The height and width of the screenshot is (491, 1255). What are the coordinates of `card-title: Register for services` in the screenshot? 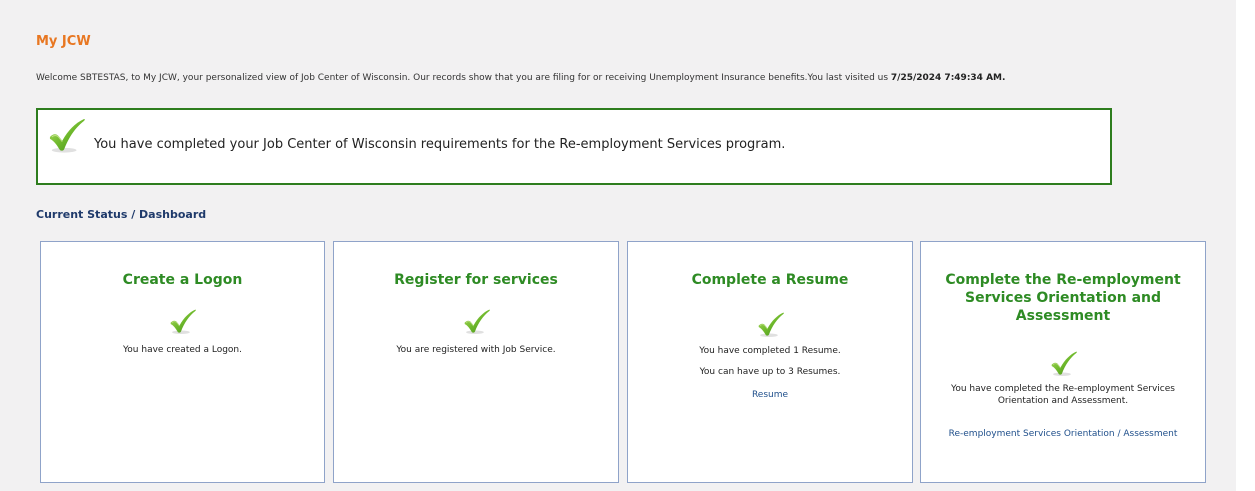 It's located at (476, 280).